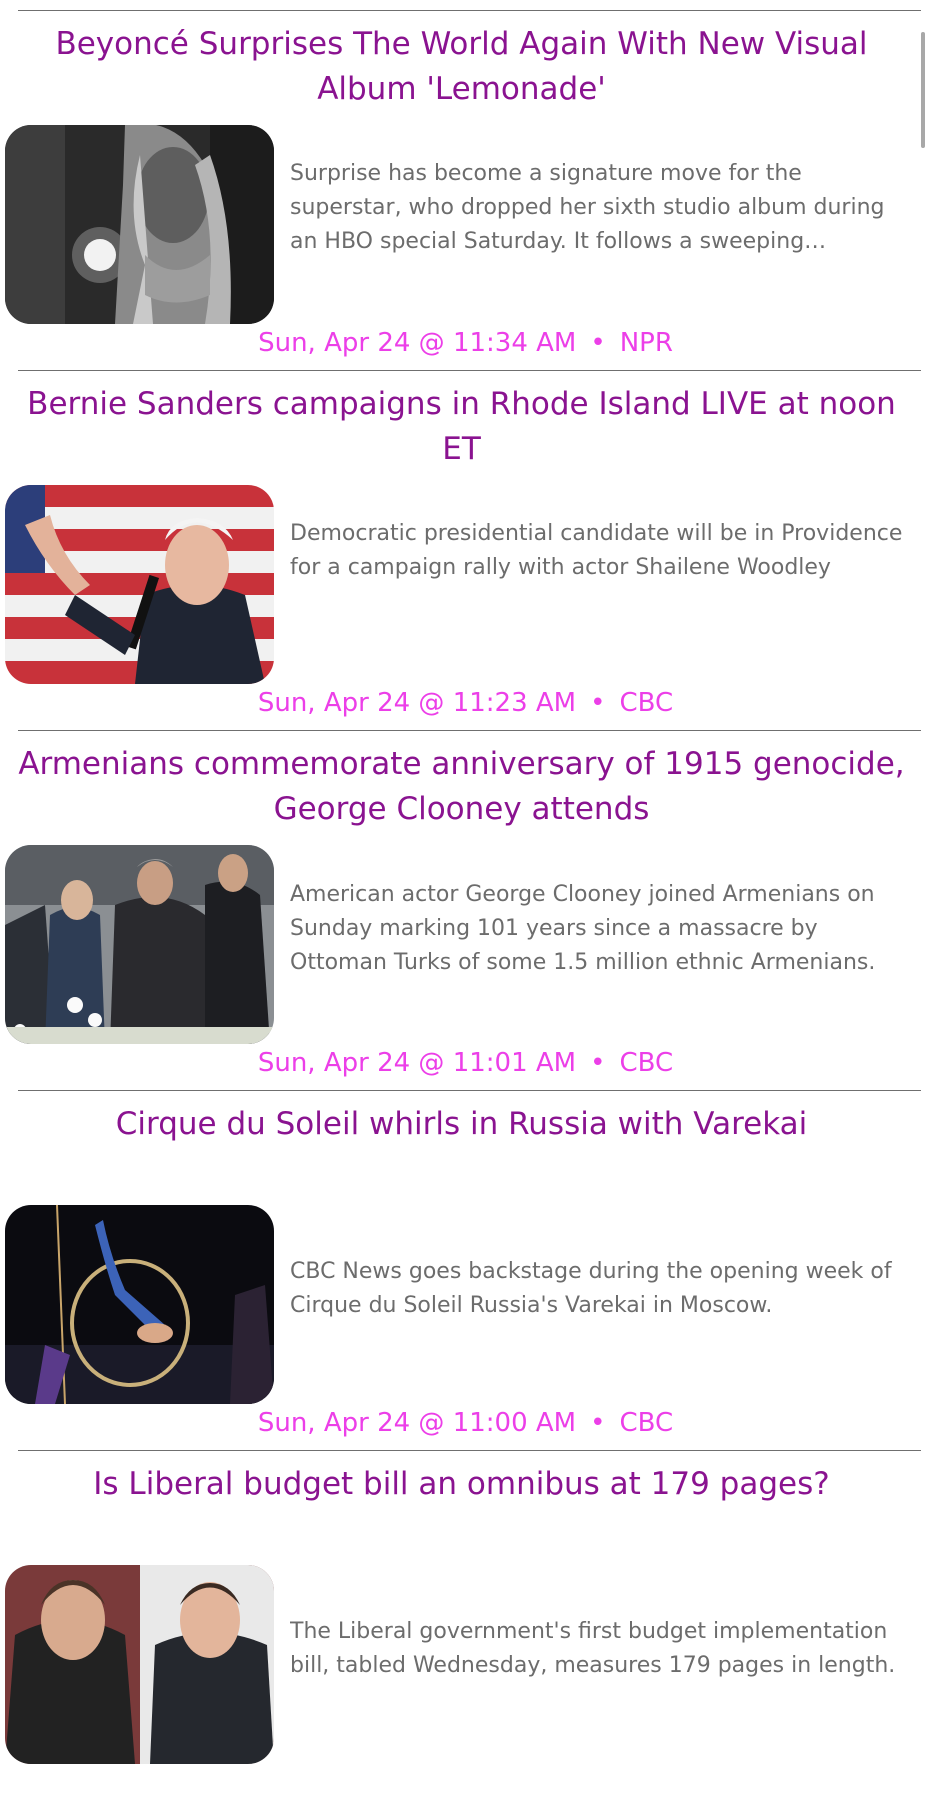  I want to click on article-date: Sun, Apr 24 @ 11:34 AM, so click(417, 343).